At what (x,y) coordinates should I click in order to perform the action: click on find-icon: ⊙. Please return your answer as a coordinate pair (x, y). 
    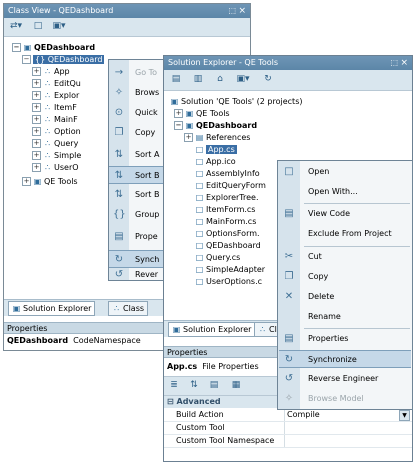
    Looking at the image, I should click on (119, 112).